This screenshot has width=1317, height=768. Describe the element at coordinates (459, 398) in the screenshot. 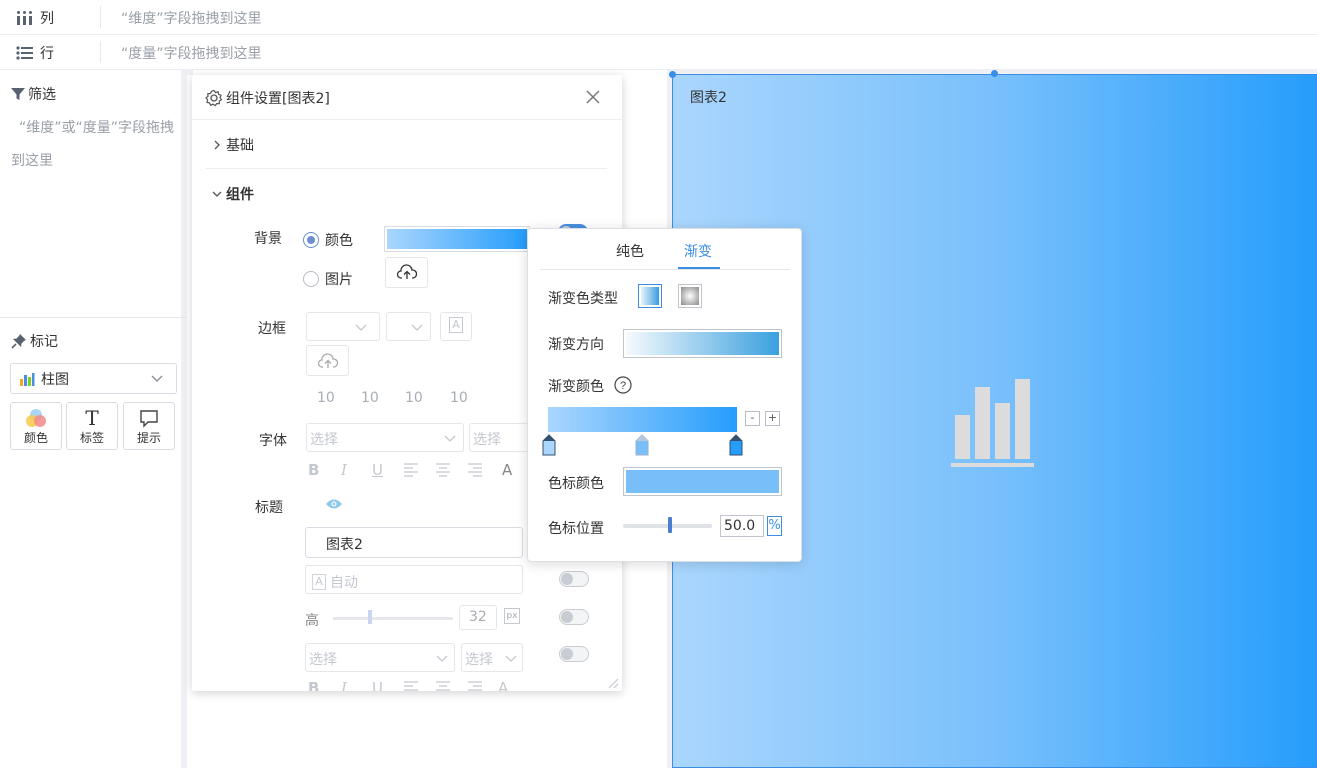

I see `padding-left-value: 10` at that location.